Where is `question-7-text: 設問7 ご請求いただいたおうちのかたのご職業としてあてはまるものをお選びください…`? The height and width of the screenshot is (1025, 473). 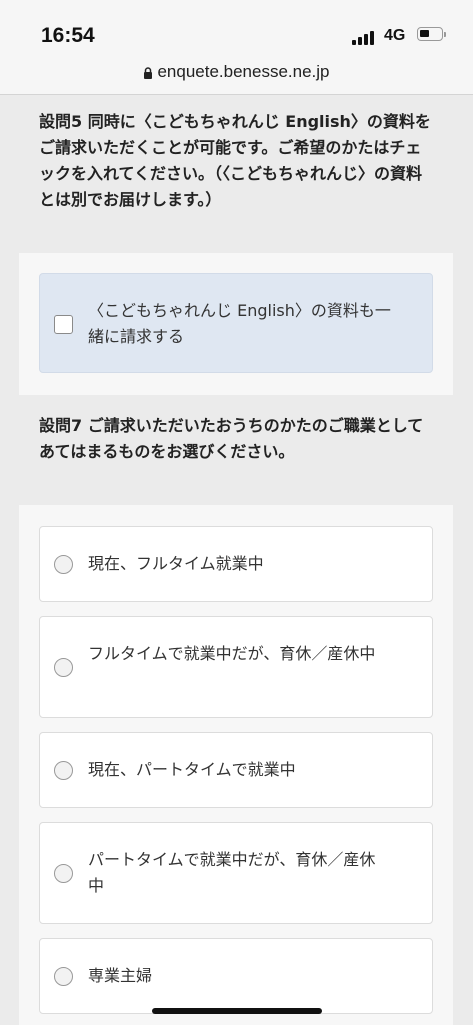
question-7-text: 設問7 ご請求いただいたおうちのかたのご職業としてあてはまるものをお選びください… is located at coordinates (231, 438).